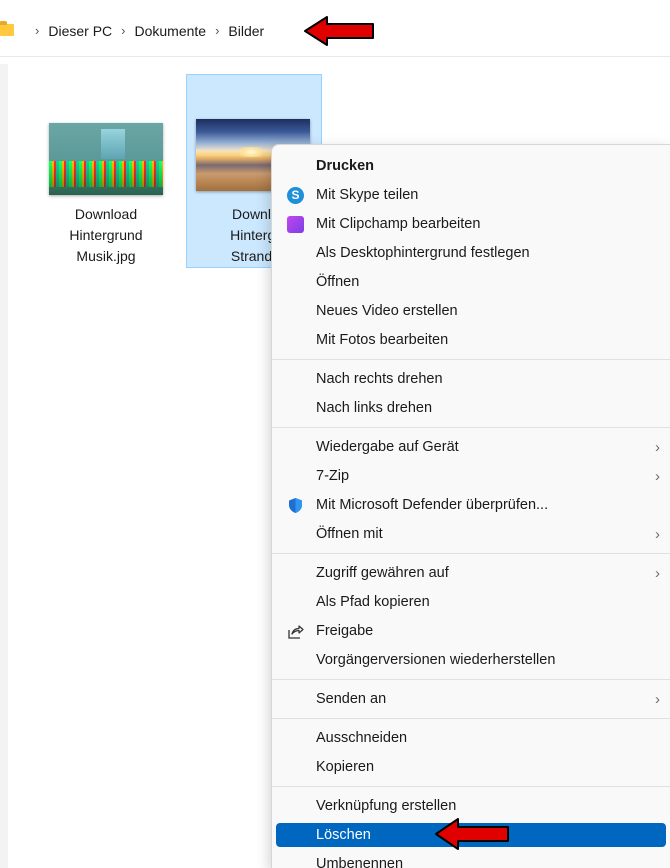 This screenshot has width=670, height=868. What do you see at coordinates (471, 476) in the screenshot?
I see `menu-item-7-zip: 7-Zip ›` at bounding box center [471, 476].